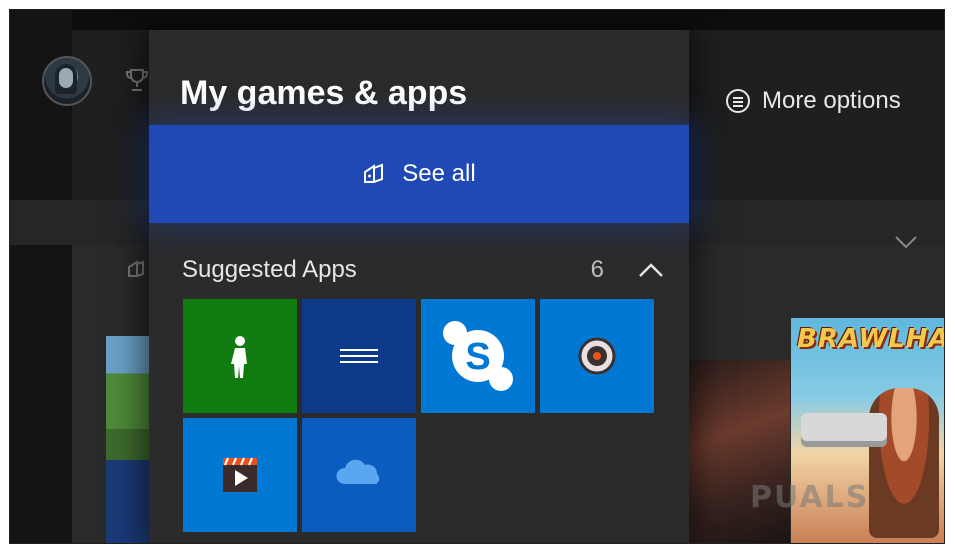  I want to click on menu-circle-icon, so click(738, 101).